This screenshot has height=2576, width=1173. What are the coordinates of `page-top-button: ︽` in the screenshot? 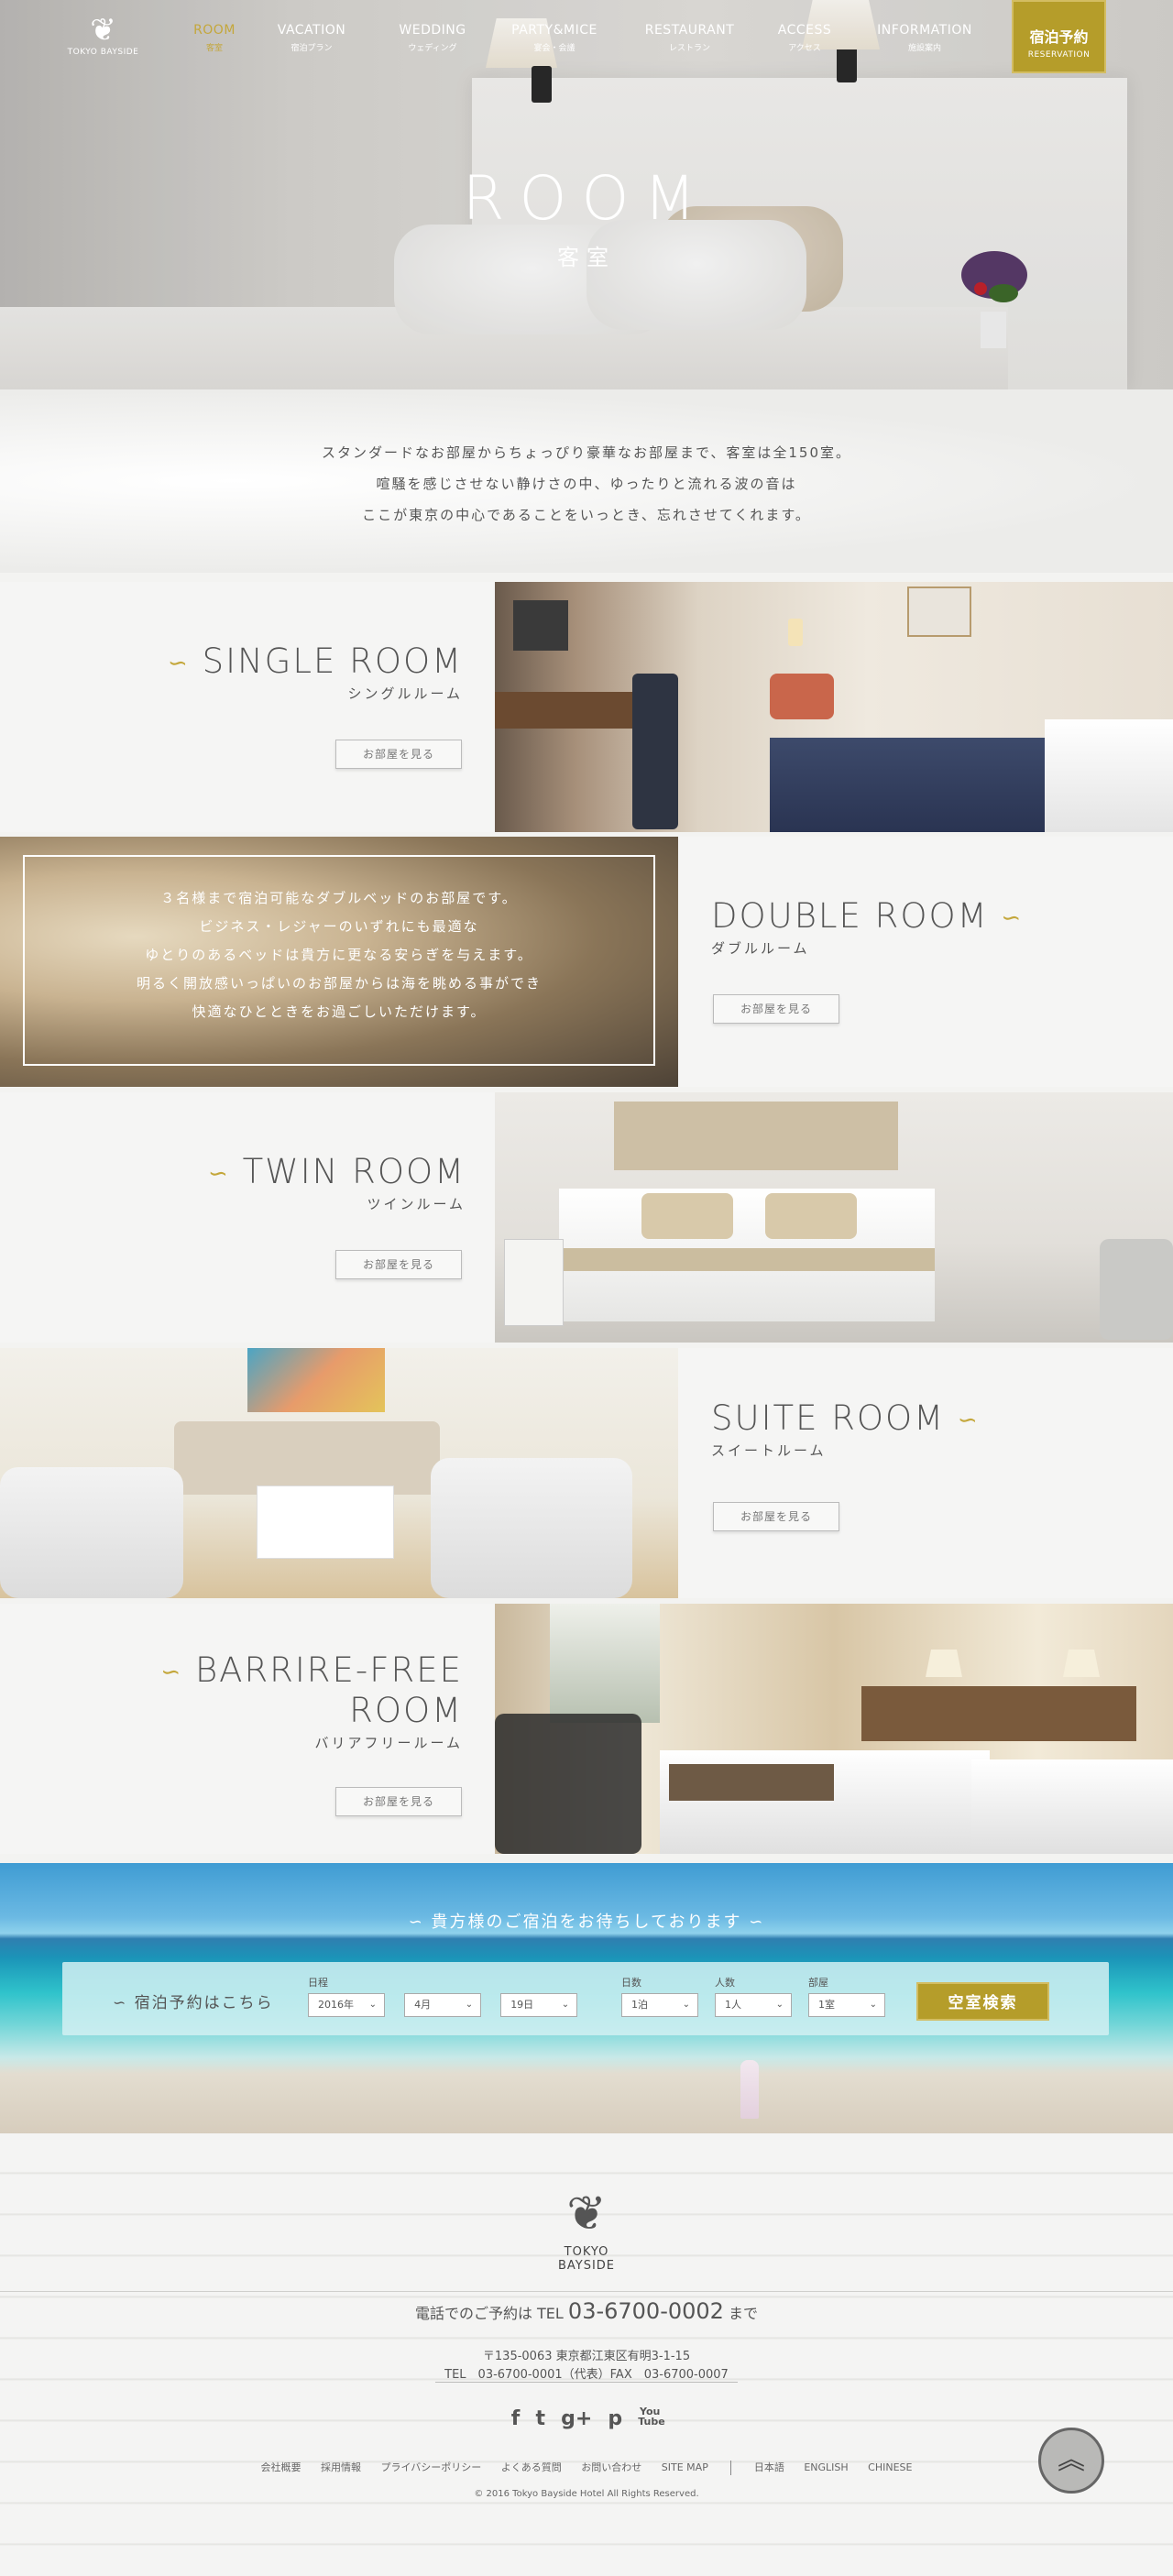 It's located at (1071, 2461).